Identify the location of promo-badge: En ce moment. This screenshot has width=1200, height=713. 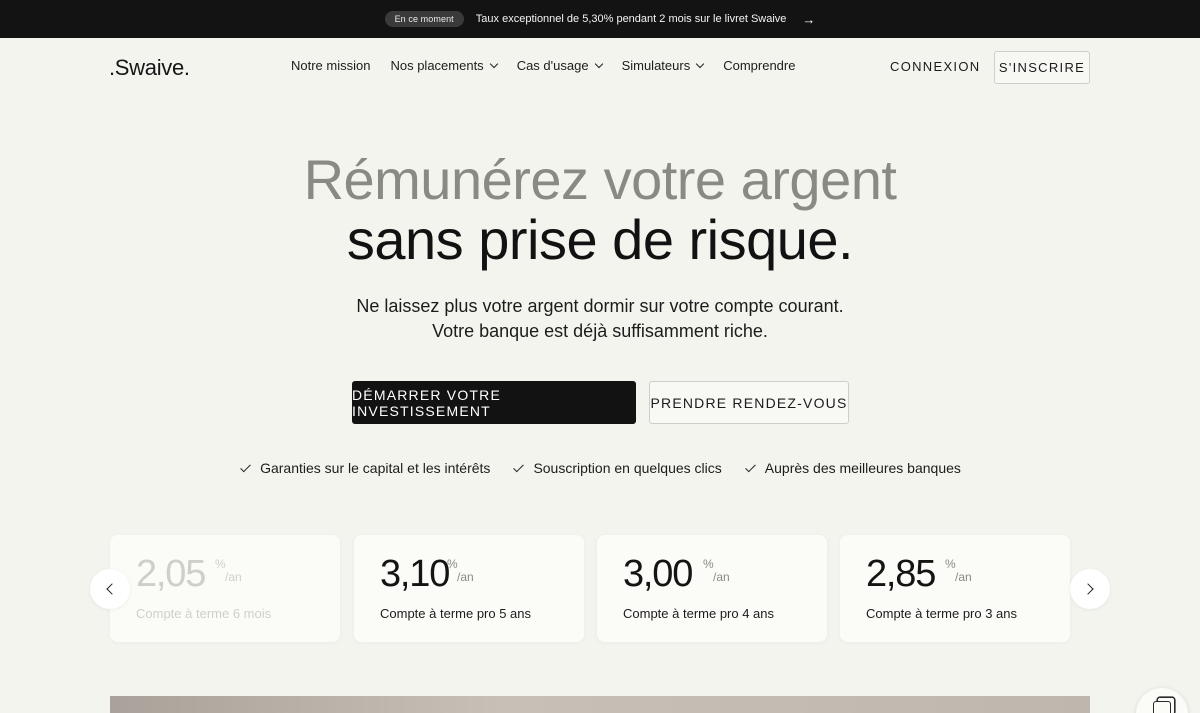
(424, 19).